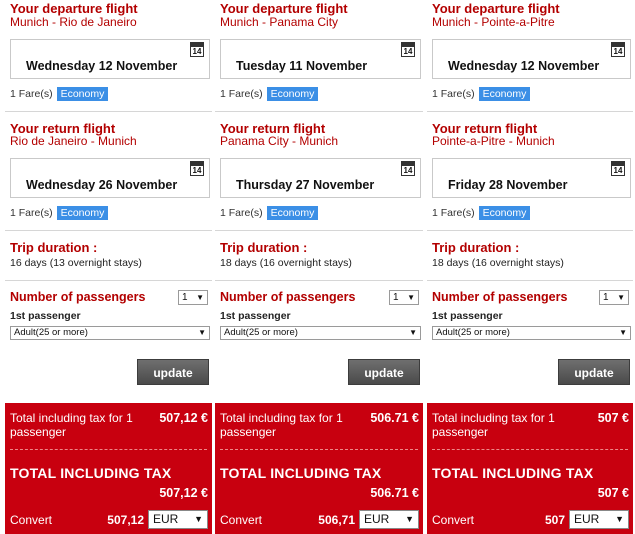  Describe the element at coordinates (102, 185) in the screenshot. I see `return-date: Wednesday 26 November` at that location.